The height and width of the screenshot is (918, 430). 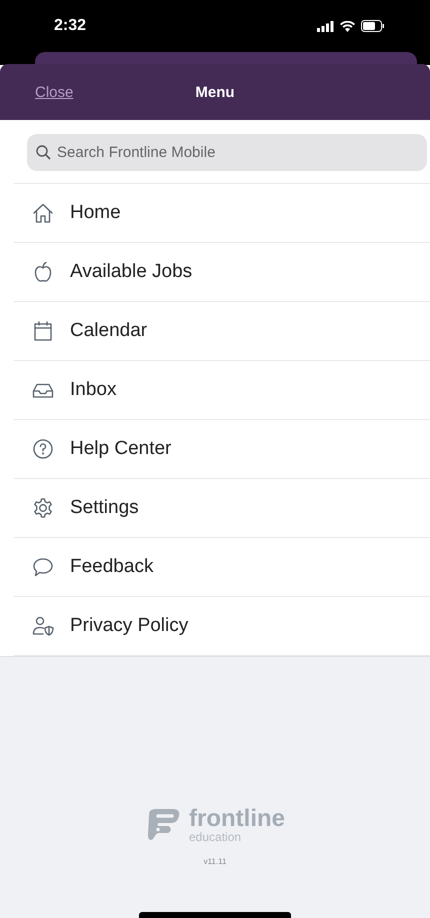 I want to click on brand-tagline: education, so click(x=215, y=837).